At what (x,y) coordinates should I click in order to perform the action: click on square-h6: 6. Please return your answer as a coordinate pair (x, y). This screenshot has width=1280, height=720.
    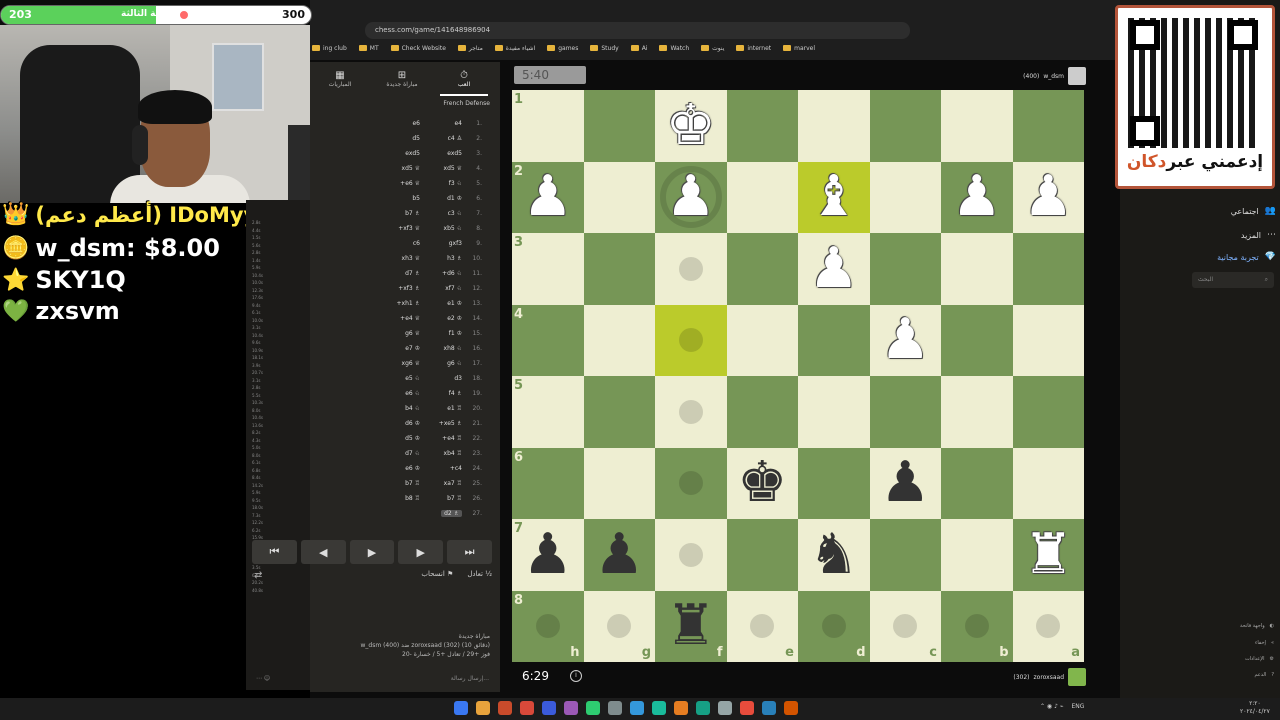
    Looking at the image, I should click on (548, 483).